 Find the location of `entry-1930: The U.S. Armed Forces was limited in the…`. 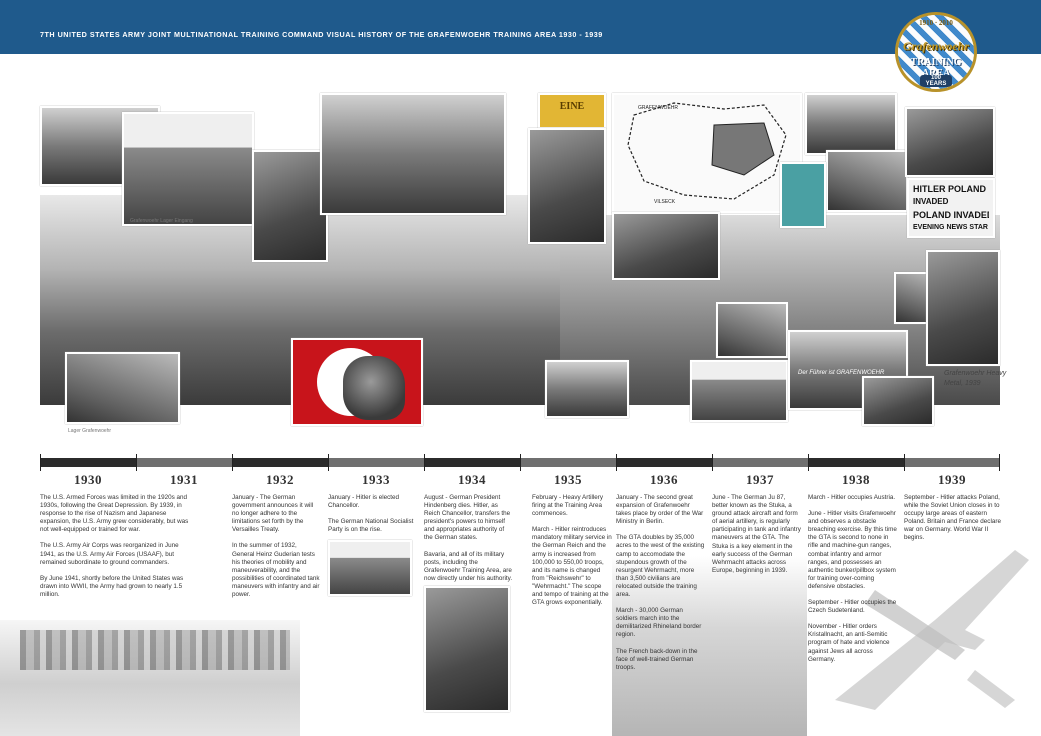

entry-1930: The U.S. Armed Forces was limited in the… is located at coordinates (115, 550).